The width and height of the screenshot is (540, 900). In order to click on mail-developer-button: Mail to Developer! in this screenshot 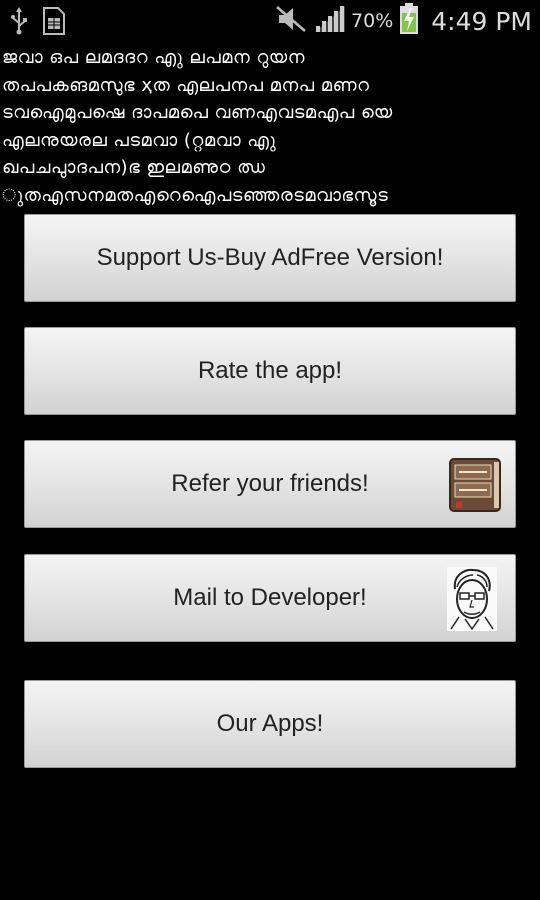, I will do `click(270, 598)`.